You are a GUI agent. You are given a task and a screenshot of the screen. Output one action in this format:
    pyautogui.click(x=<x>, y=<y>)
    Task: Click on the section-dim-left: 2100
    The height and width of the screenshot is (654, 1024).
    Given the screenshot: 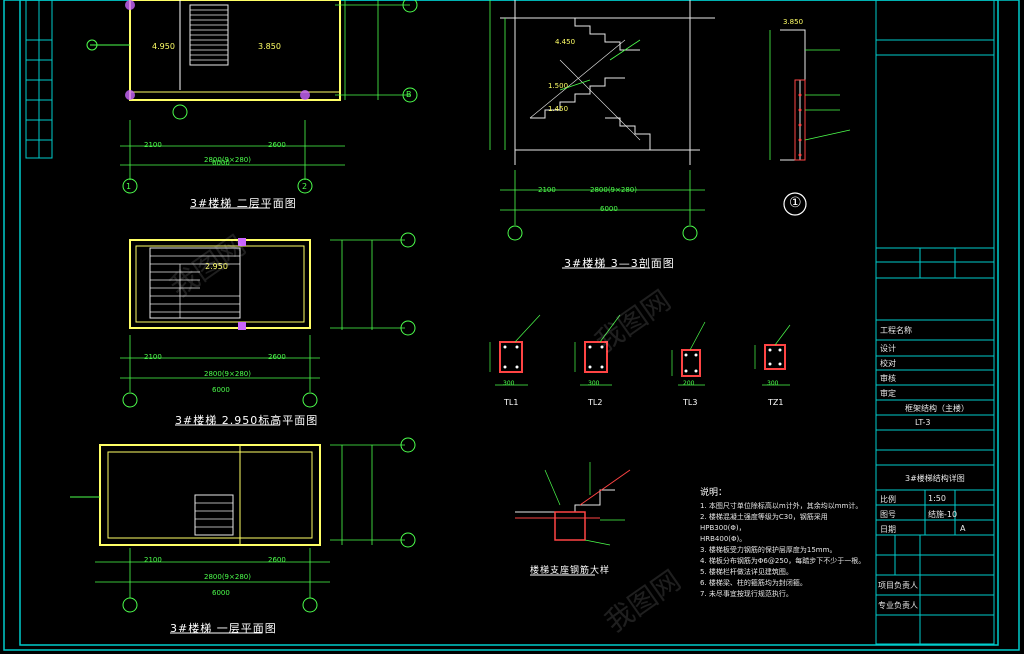 What is the action you would take?
    pyautogui.click(x=547, y=190)
    